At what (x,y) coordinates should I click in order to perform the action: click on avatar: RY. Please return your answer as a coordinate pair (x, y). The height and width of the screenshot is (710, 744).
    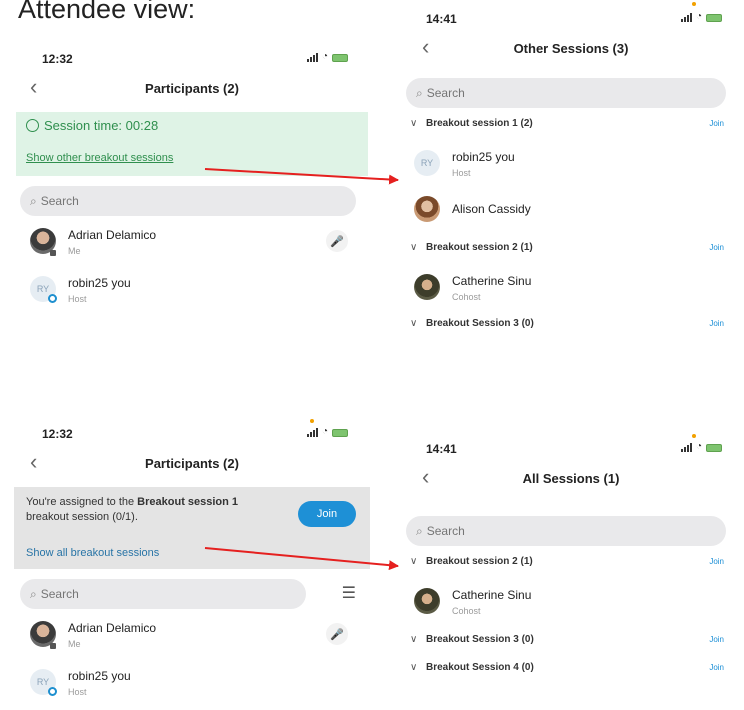
    Looking at the image, I should click on (427, 163).